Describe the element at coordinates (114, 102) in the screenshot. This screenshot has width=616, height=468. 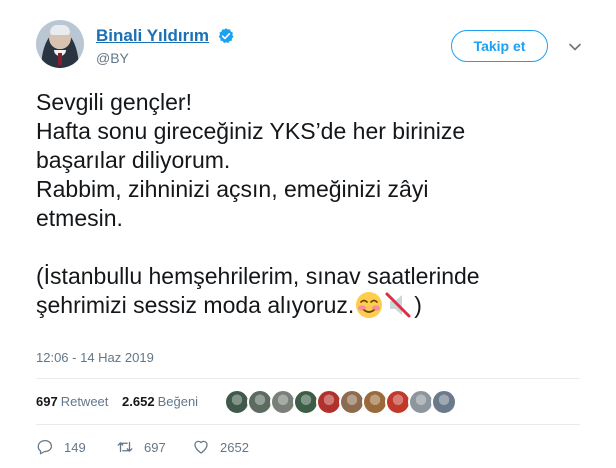
I see `tweet-line: Sevgili gençler!` at that location.